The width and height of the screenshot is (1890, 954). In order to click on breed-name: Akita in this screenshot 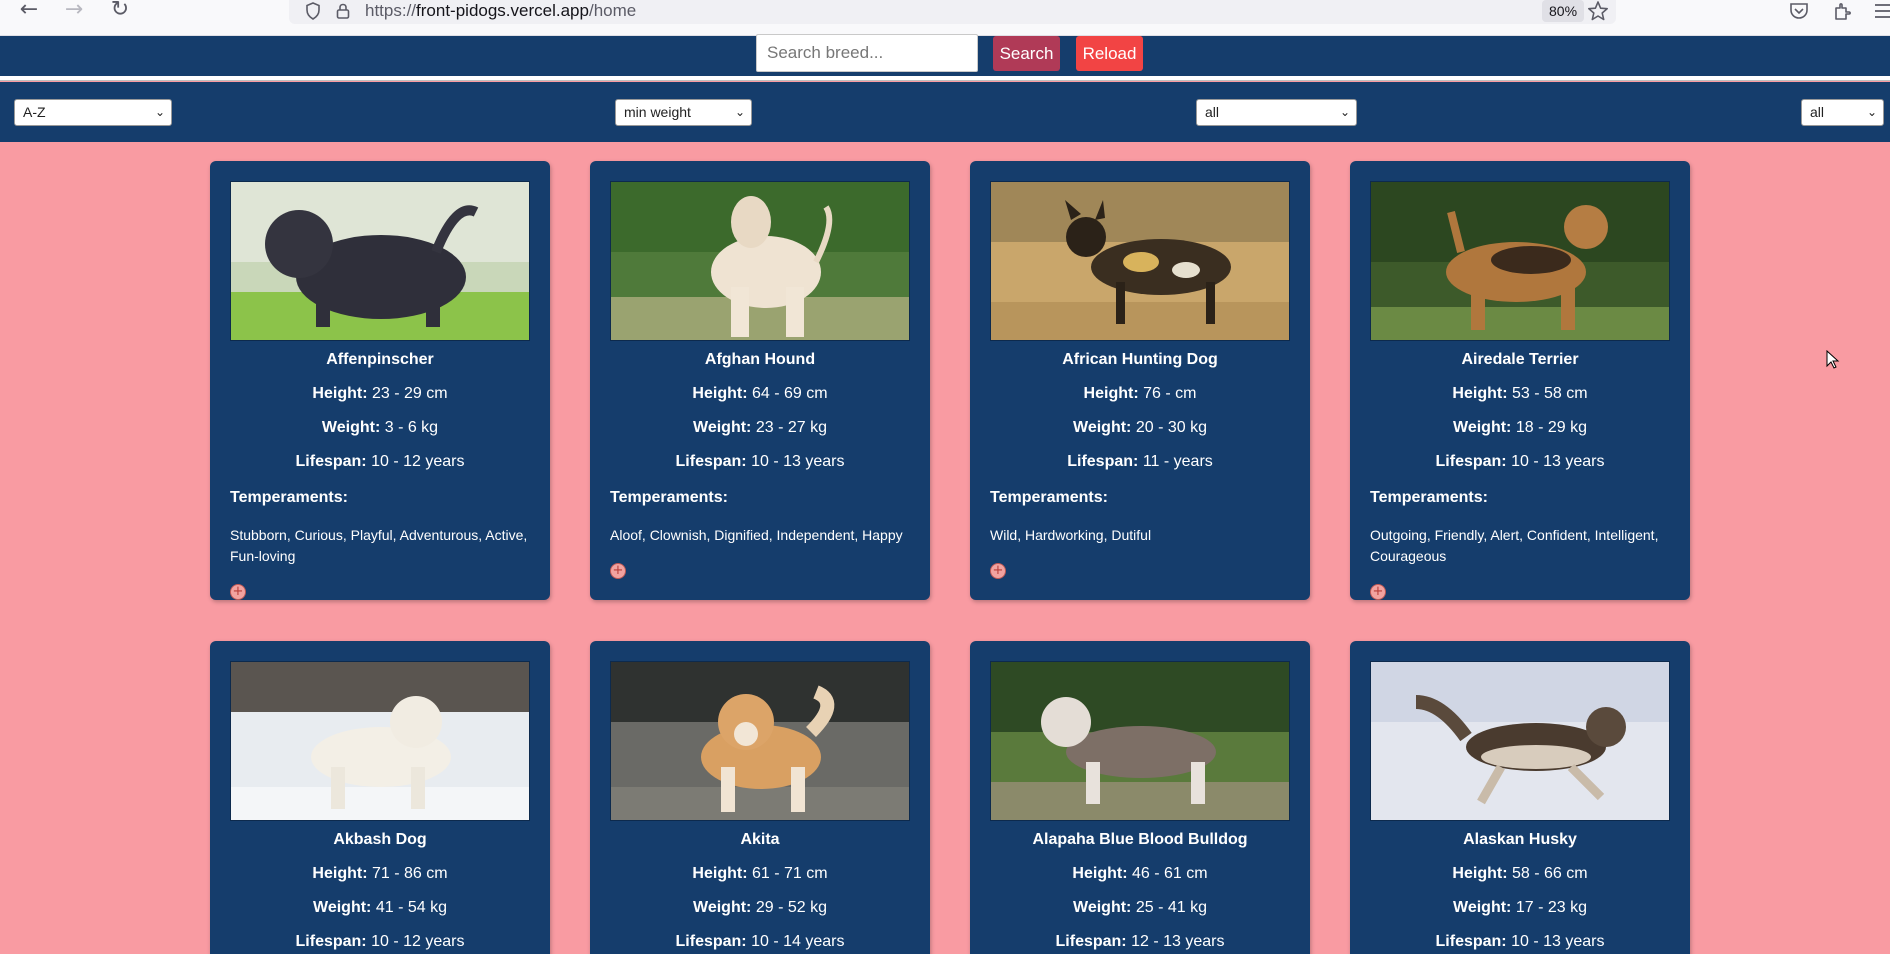, I will do `click(760, 839)`.